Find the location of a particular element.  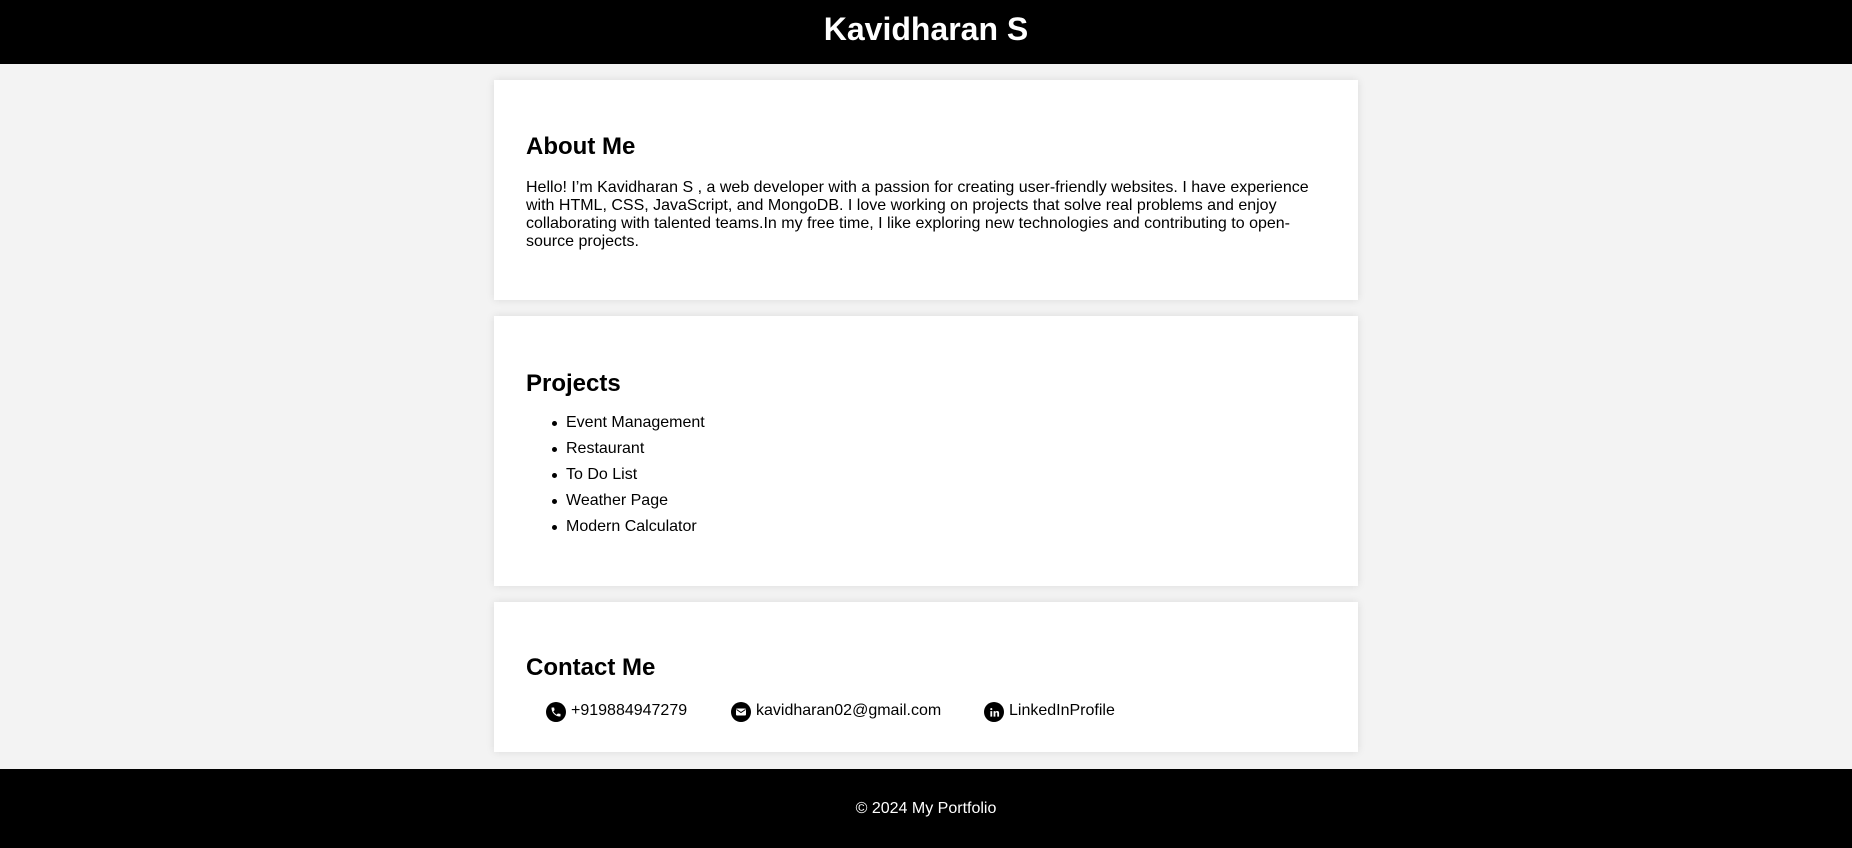

linkedin-icon is located at coordinates (994, 712).